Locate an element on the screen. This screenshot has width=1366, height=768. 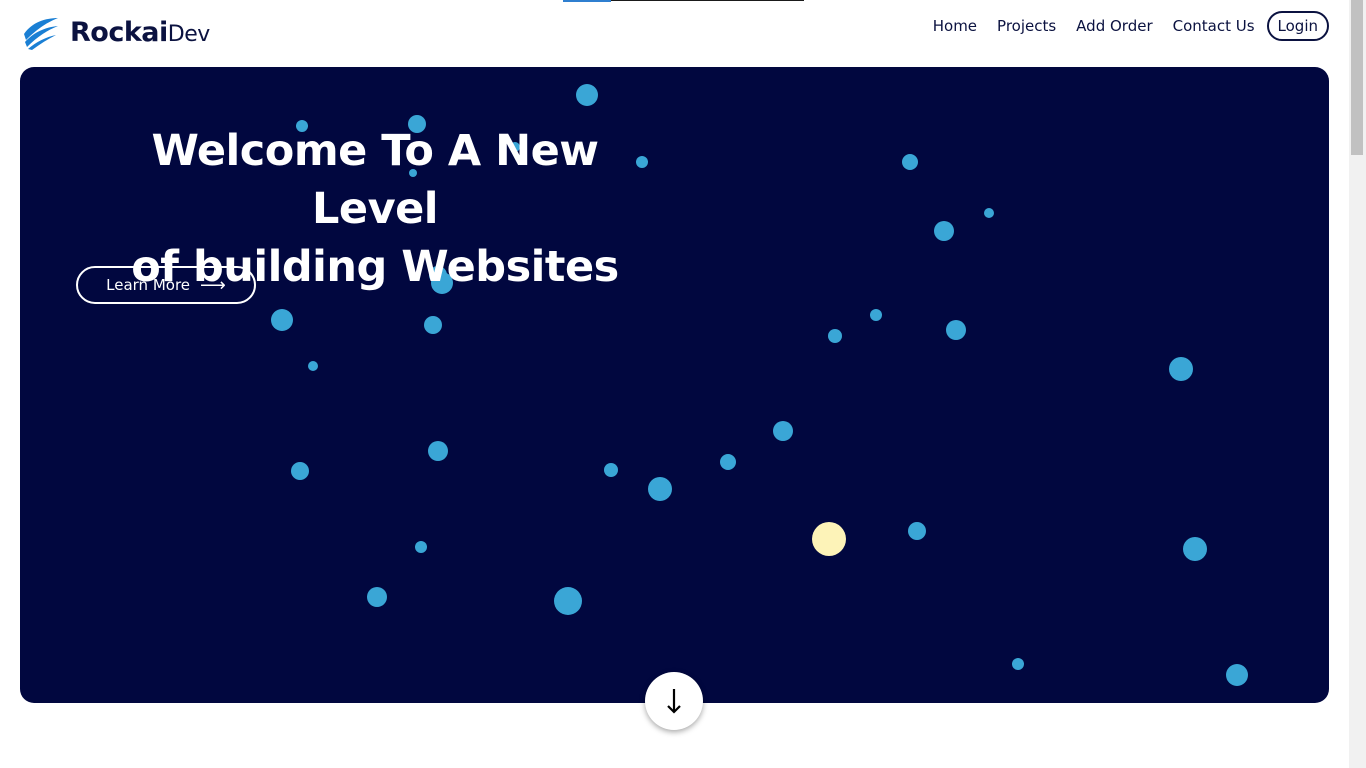
main-nav: Home Projects Add Order Contact Us Login is located at coordinates (1121, 26).